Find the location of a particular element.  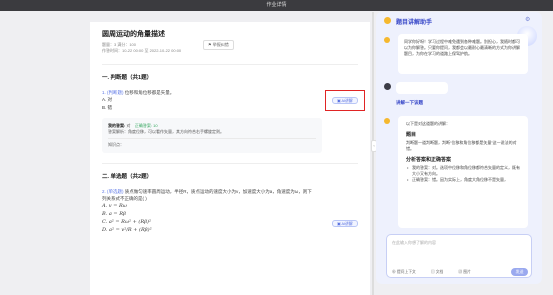

document-label: 文档 is located at coordinates (439, 272).